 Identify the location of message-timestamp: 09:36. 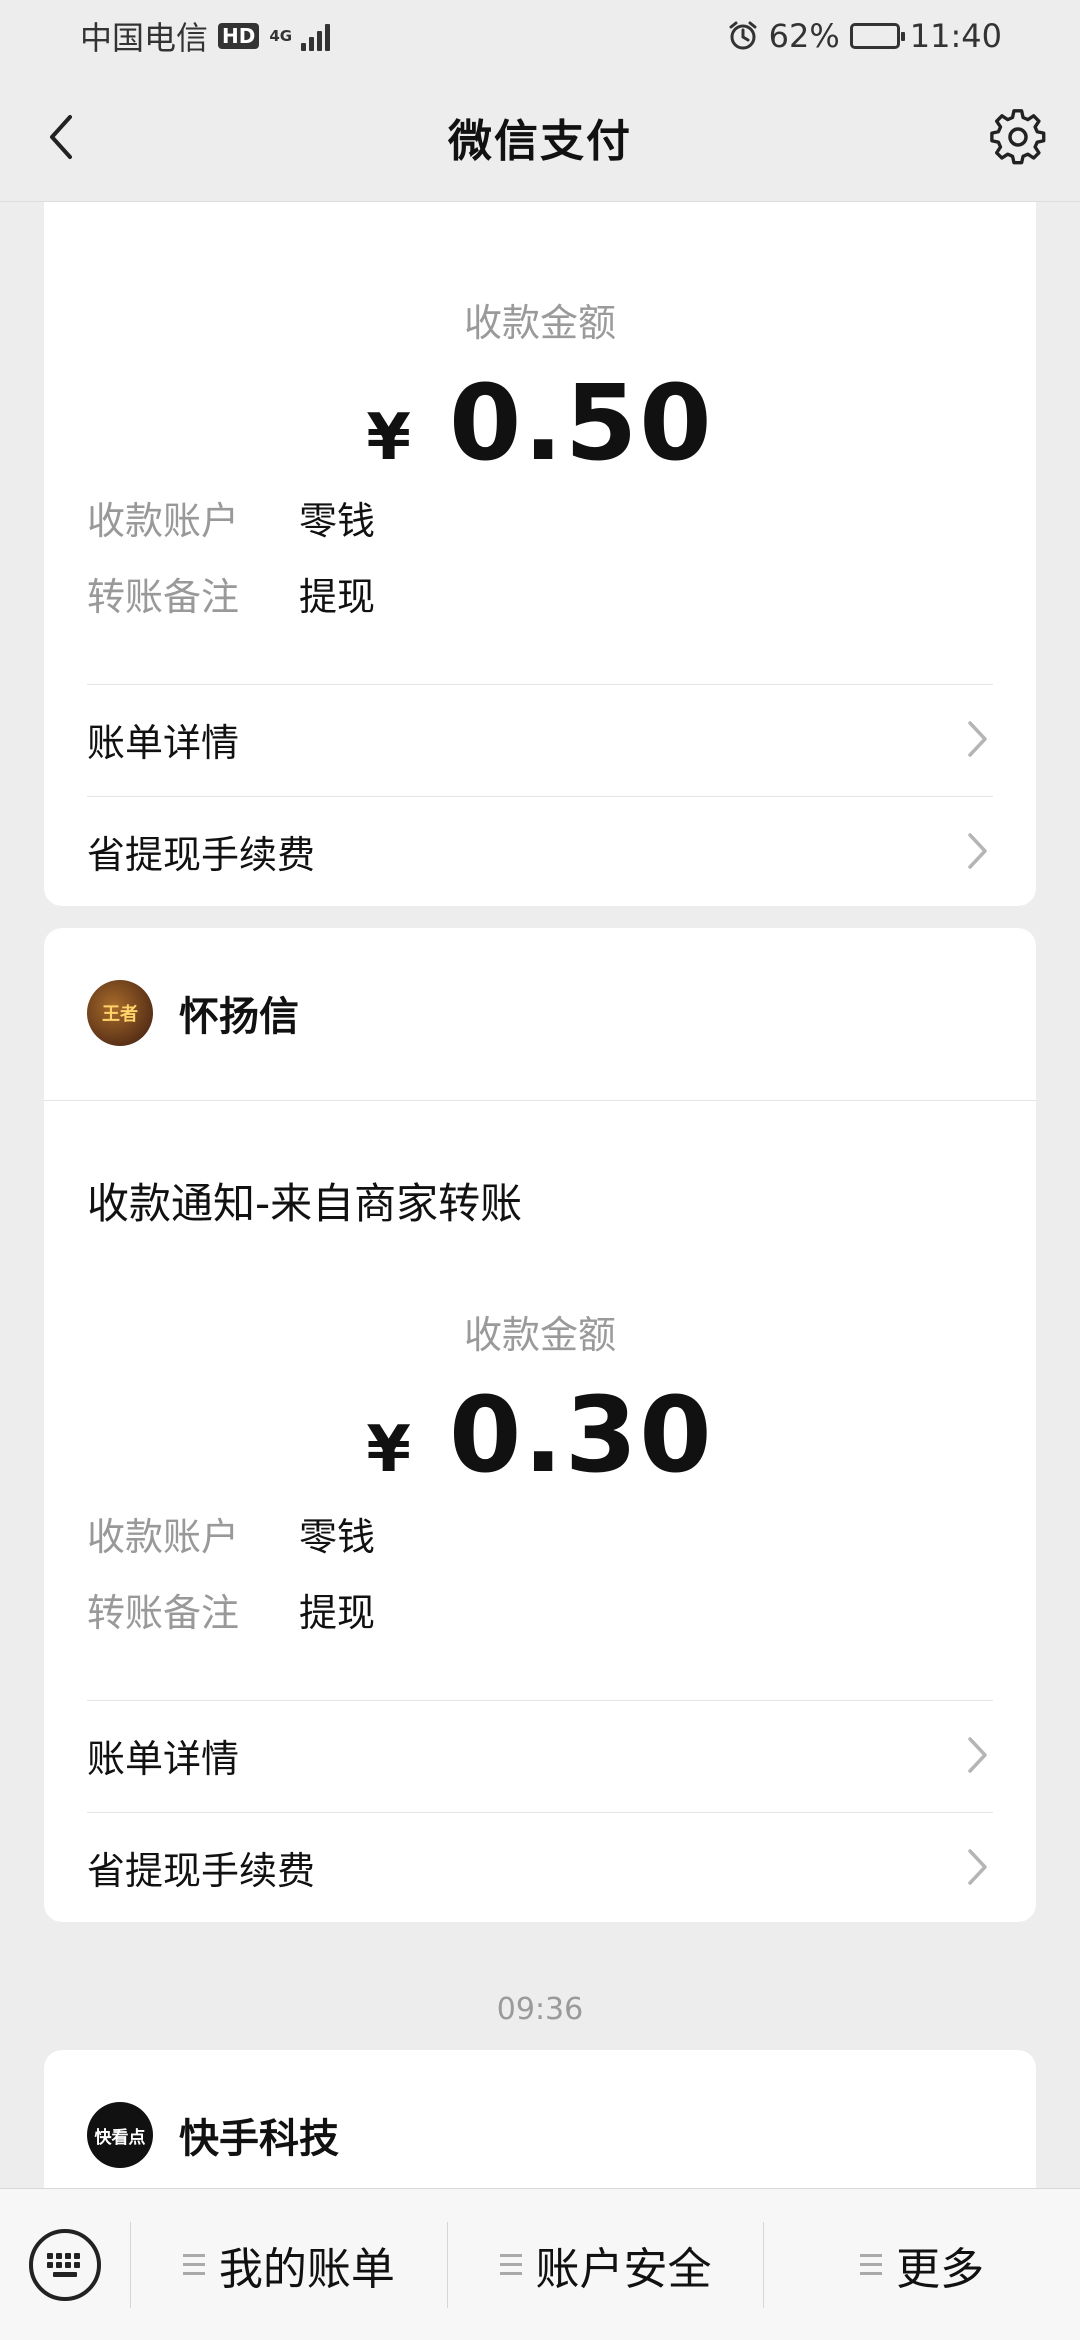
(540, 2009).